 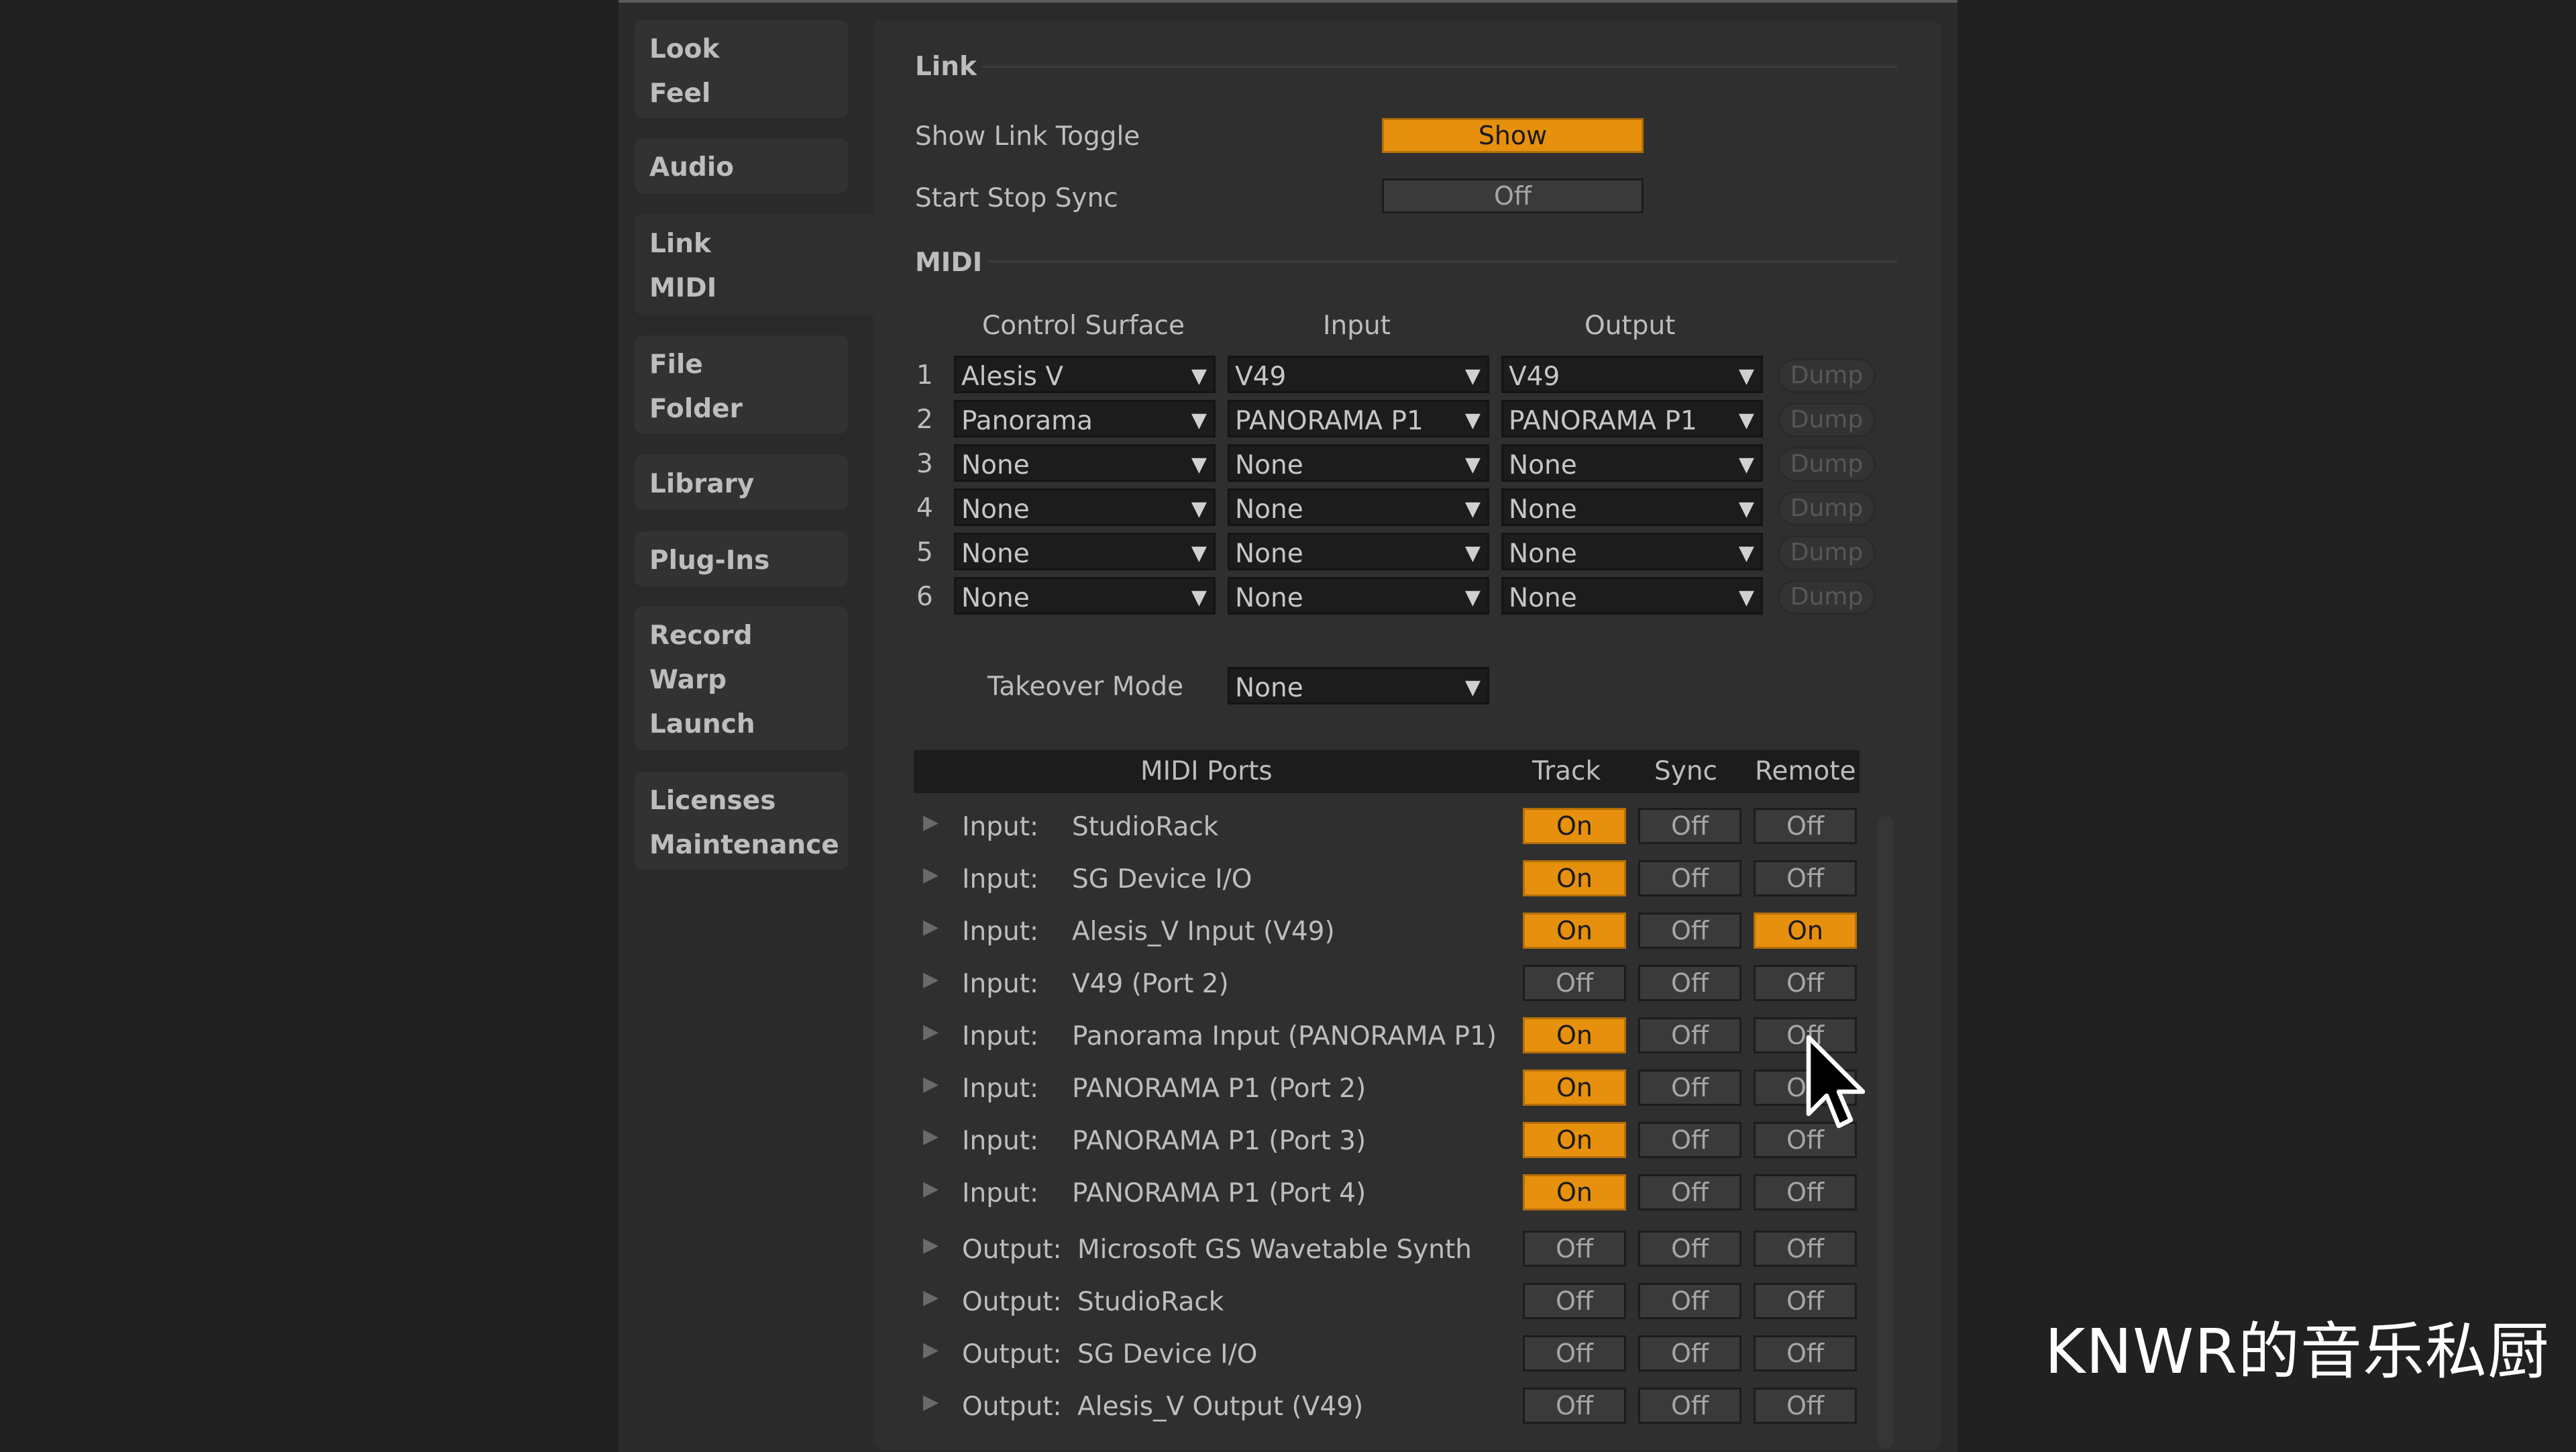 I want to click on sidebar-tab-record-warp-launch: Record Warp Launch, so click(x=741, y=679).